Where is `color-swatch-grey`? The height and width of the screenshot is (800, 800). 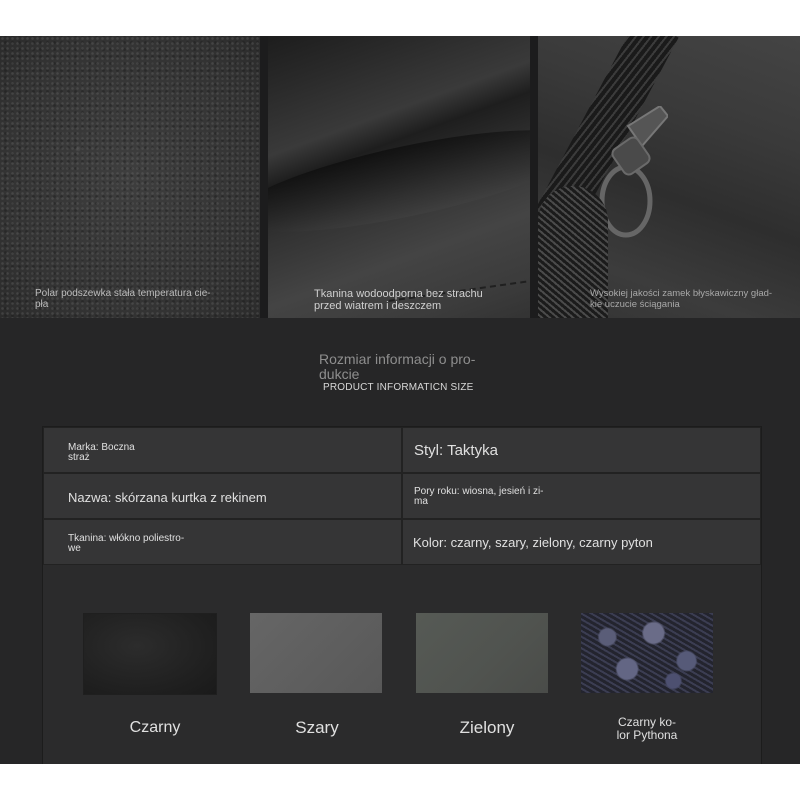
color-swatch-grey is located at coordinates (316, 653).